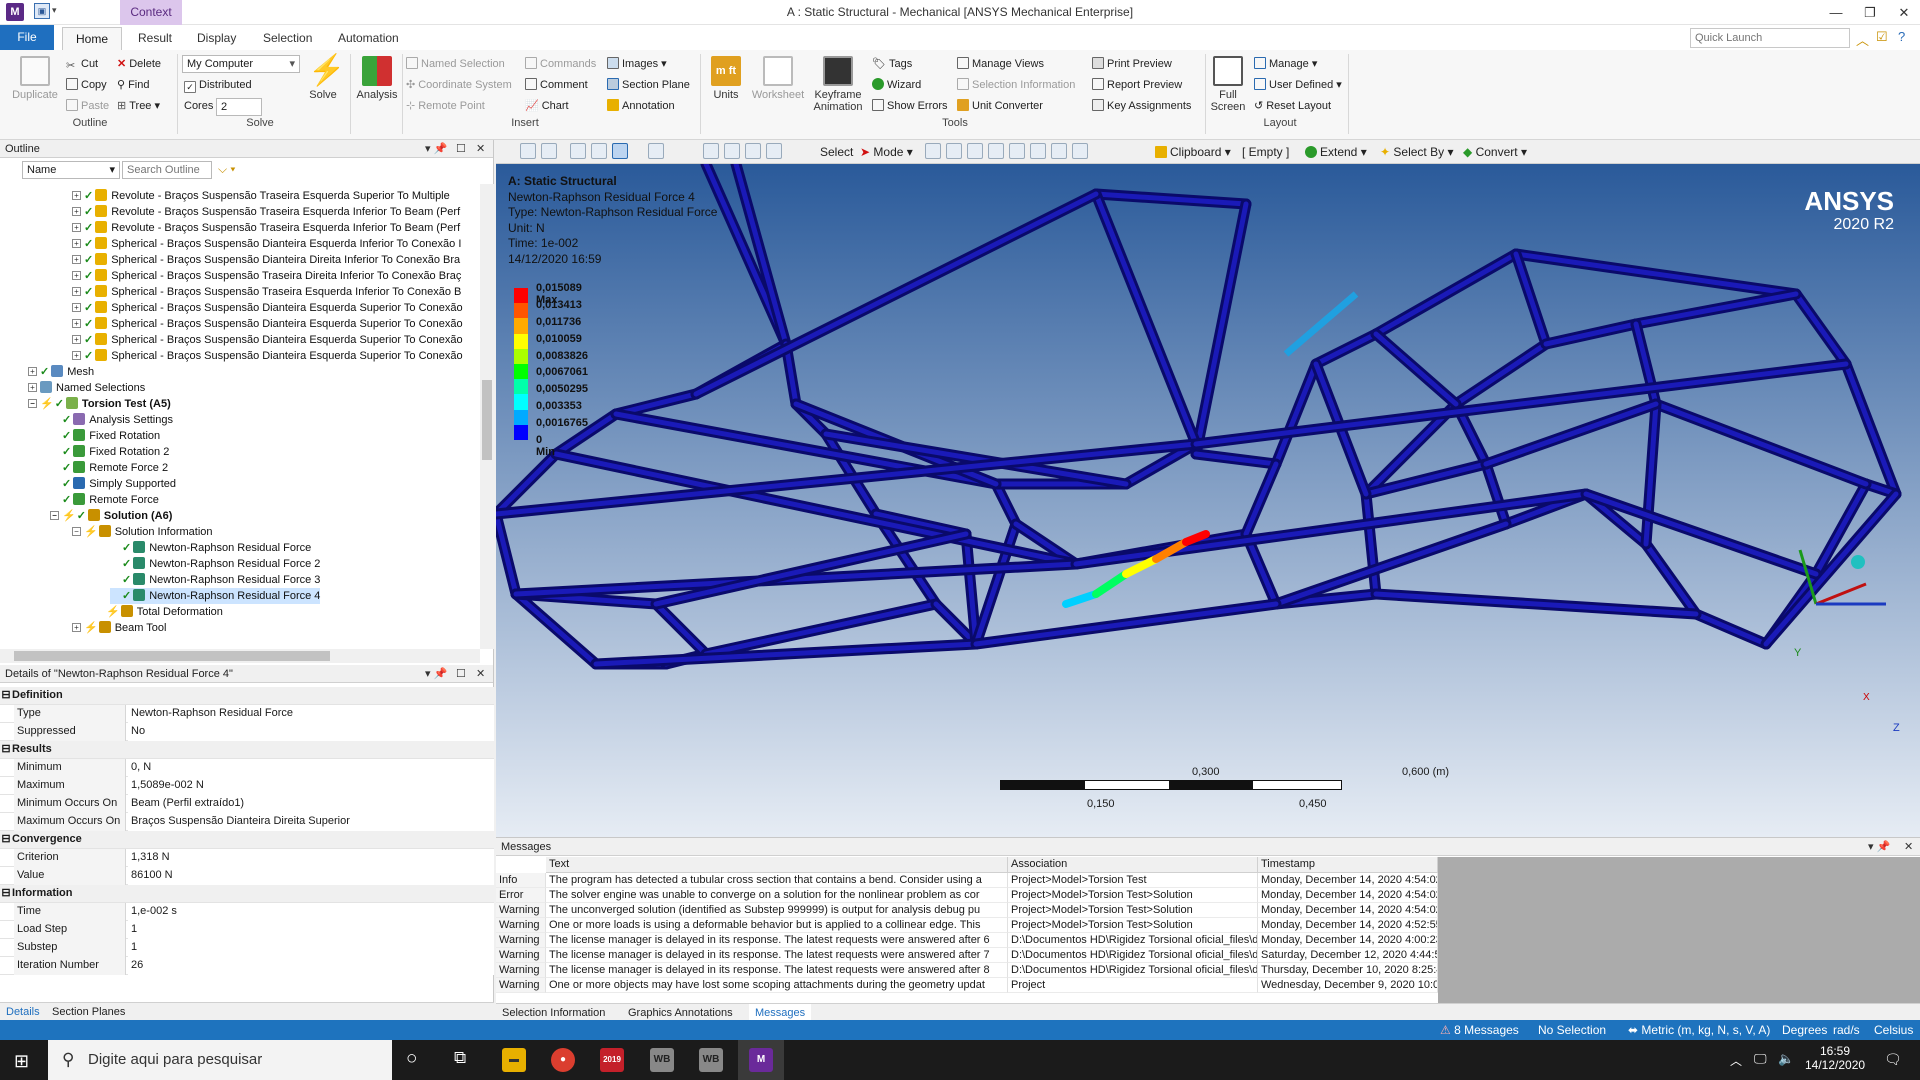 The width and height of the screenshot is (1920, 1080). Describe the element at coordinates (247, 948) in the screenshot. I see `details-row: Substep 1` at that location.